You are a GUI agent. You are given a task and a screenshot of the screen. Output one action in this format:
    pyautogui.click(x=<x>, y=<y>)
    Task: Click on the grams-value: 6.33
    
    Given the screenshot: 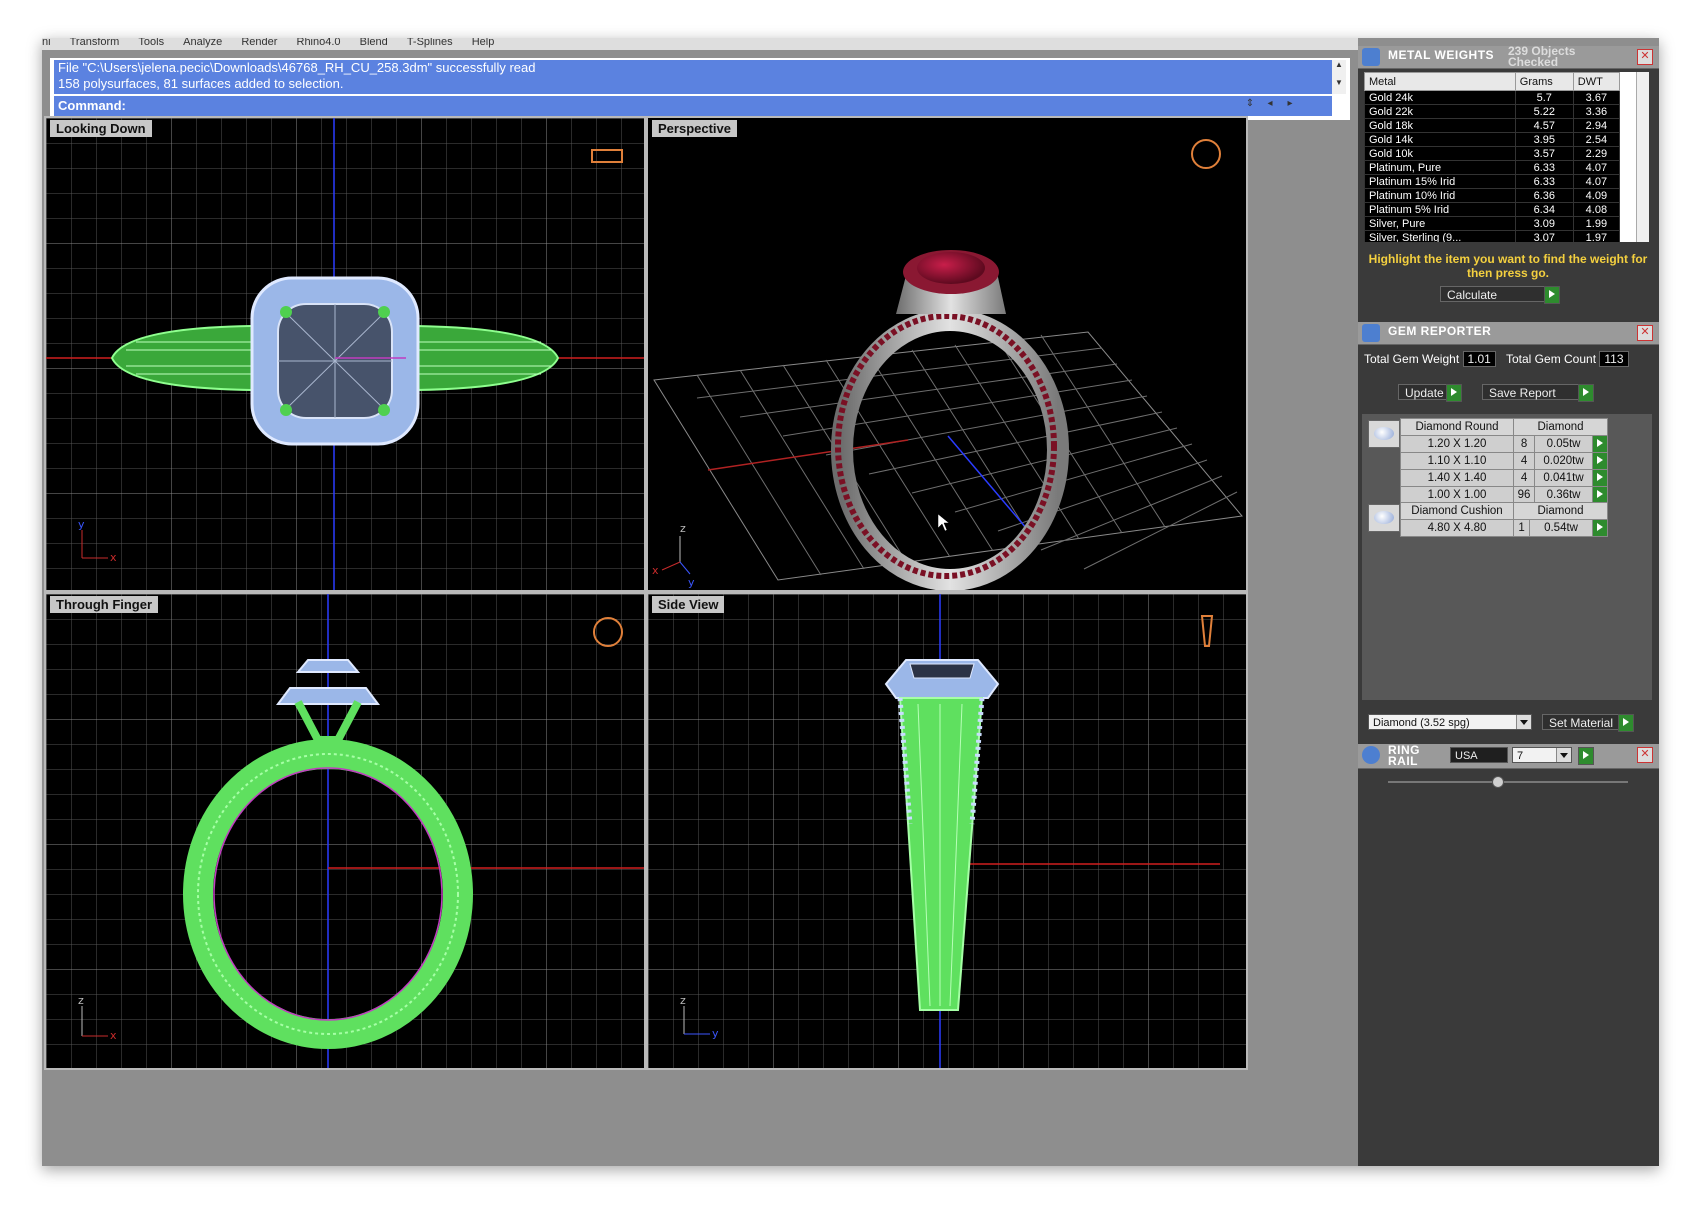 What is the action you would take?
    pyautogui.click(x=1544, y=181)
    